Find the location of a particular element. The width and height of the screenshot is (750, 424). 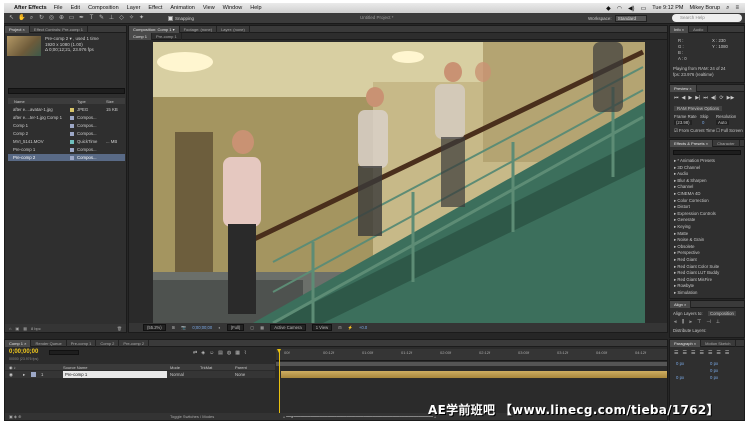

indent-left-field: 0 px is located at coordinates (680, 363).